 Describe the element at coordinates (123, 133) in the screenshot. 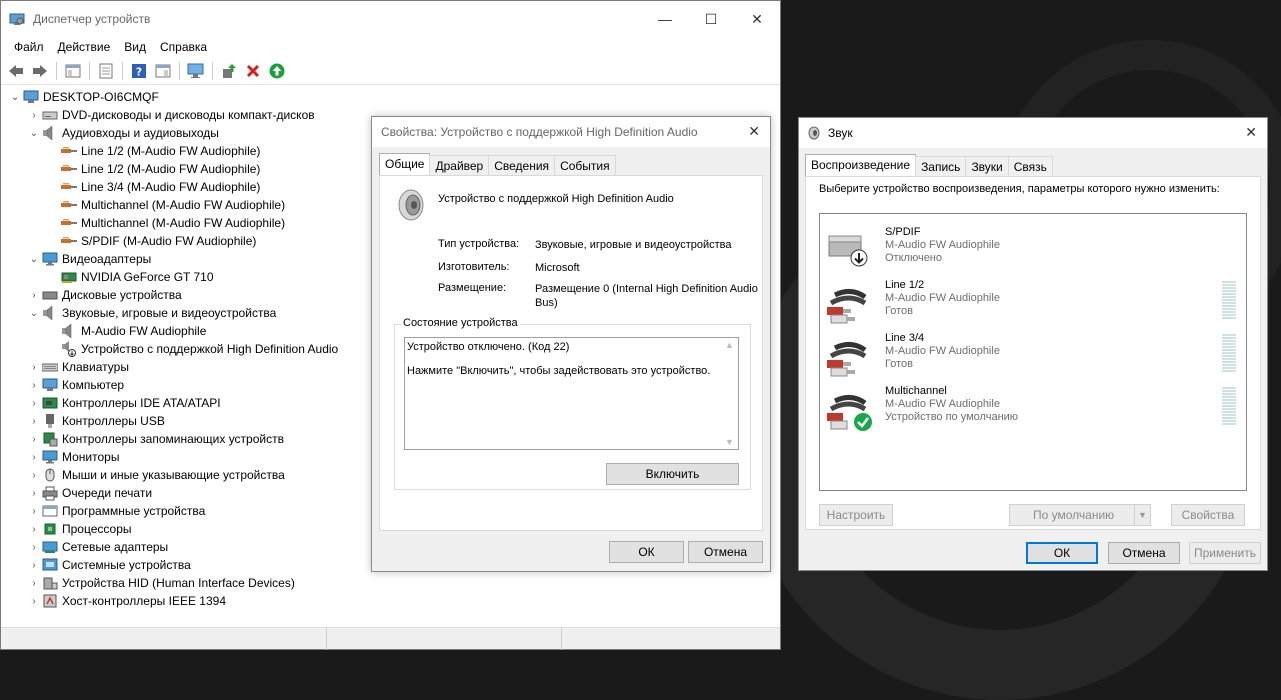

I see `tree-category: ⌄ Аудиовходы и аудиовыходы` at that location.